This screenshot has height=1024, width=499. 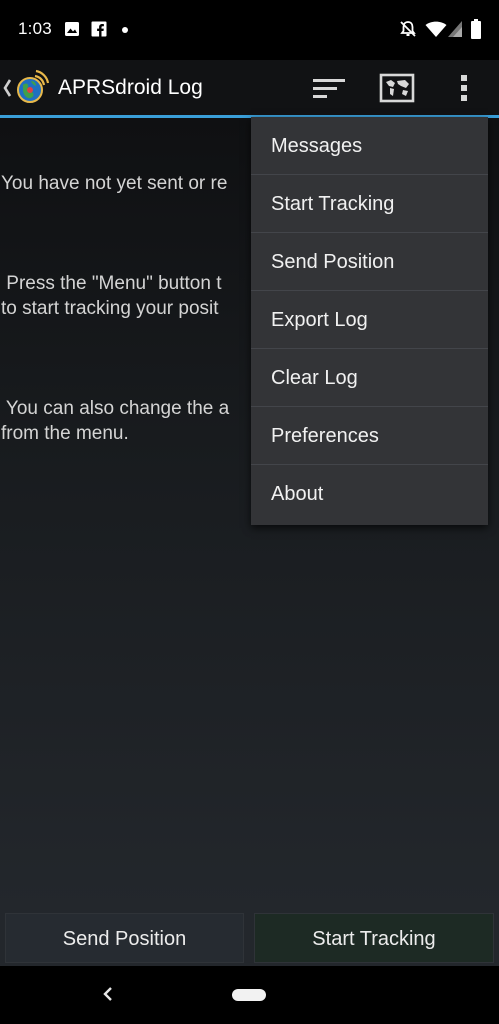 I want to click on dot-icon, so click(x=125, y=30).